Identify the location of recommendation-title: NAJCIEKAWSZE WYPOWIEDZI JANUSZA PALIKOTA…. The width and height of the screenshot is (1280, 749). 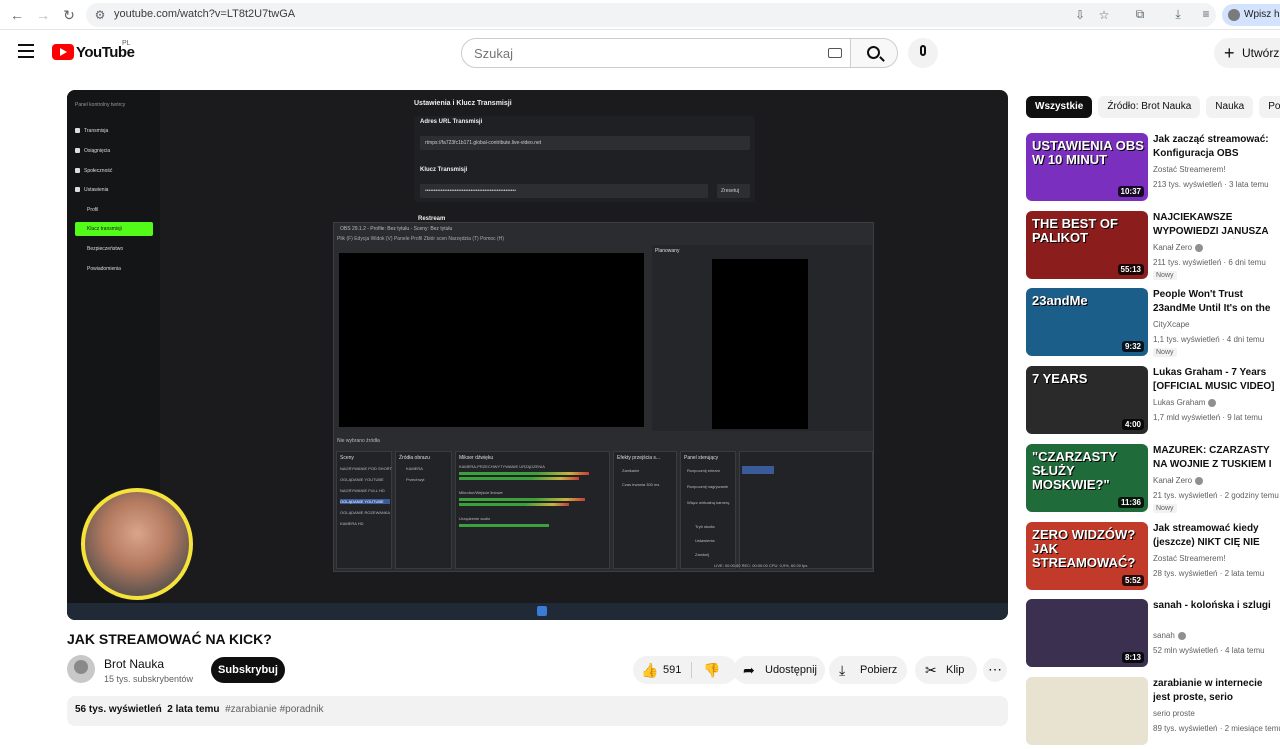
(1216, 225).